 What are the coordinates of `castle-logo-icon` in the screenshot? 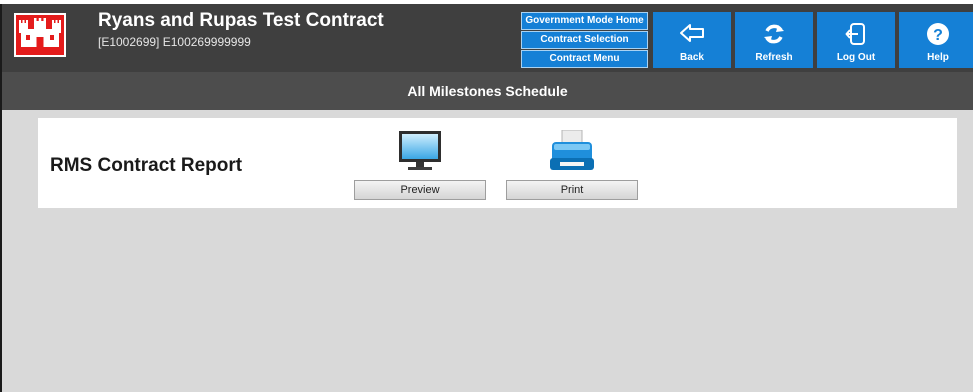 It's located at (40, 35).